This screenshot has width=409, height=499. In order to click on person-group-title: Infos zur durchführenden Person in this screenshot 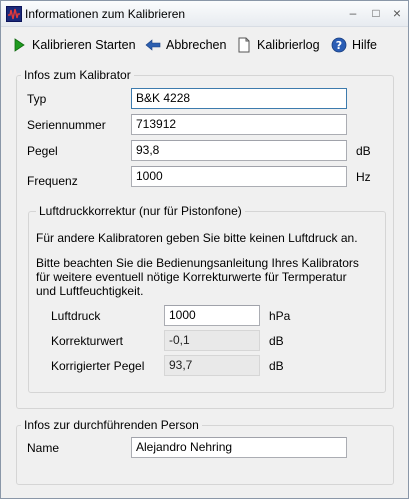, I will do `click(111, 425)`.